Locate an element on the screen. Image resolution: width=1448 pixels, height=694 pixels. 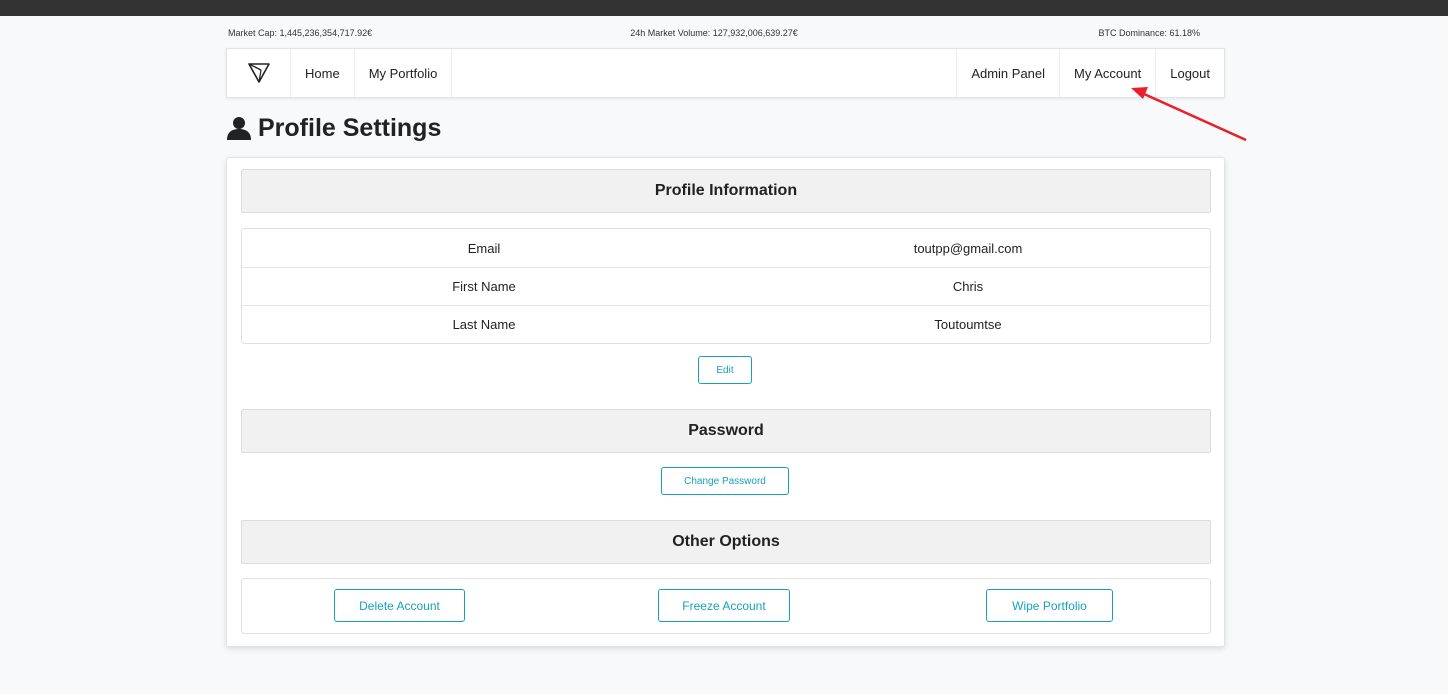
last-name-label: Last Name is located at coordinates (484, 324).